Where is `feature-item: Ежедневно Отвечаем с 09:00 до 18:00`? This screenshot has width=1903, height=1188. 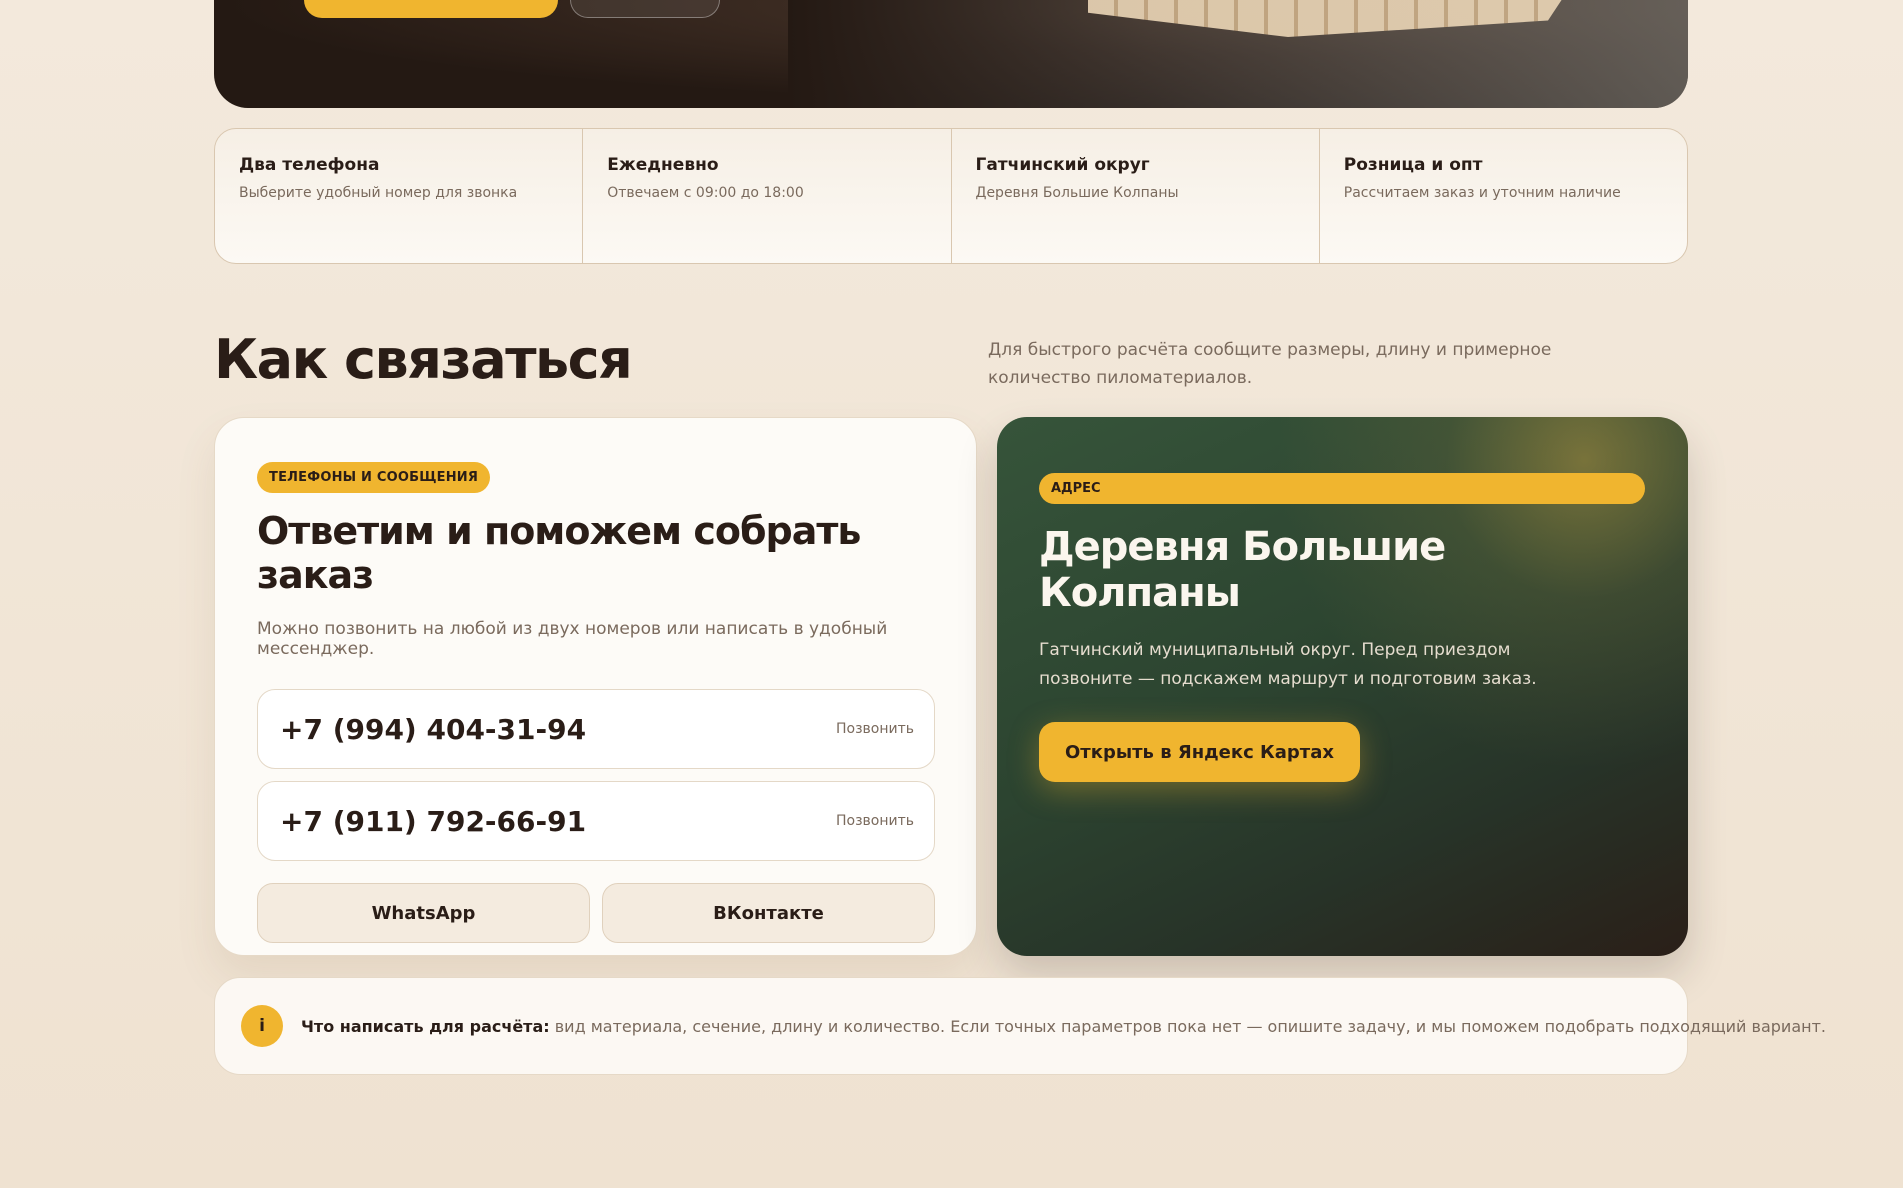 feature-item: Ежедневно Отвечаем с 09:00 до 18:00 is located at coordinates (767, 196).